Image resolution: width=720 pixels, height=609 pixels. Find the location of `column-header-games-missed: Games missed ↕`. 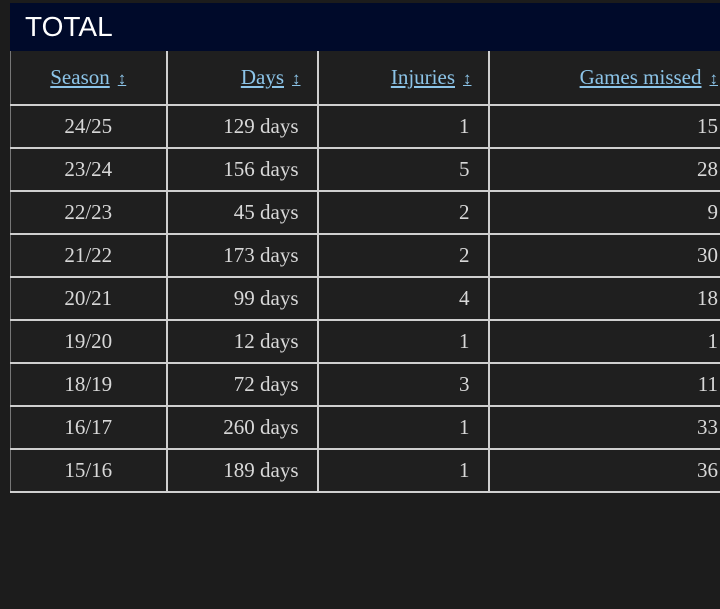

column-header-games-missed: Games missed ↕ is located at coordinates (603, 78).